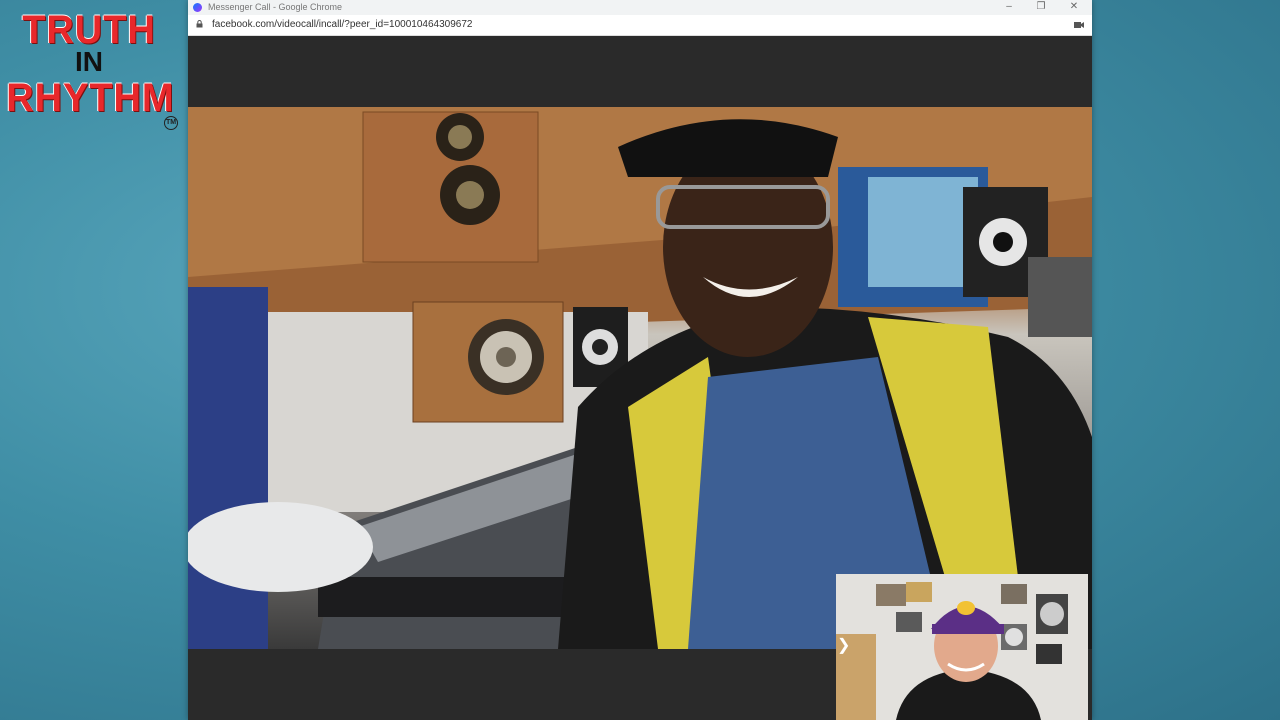 Image resolution: width=1280 pixels, height=720 pixels. I want to click on title-bar: Messenger Call - Google Chrome – ❐ ✕, so click(640, 7).